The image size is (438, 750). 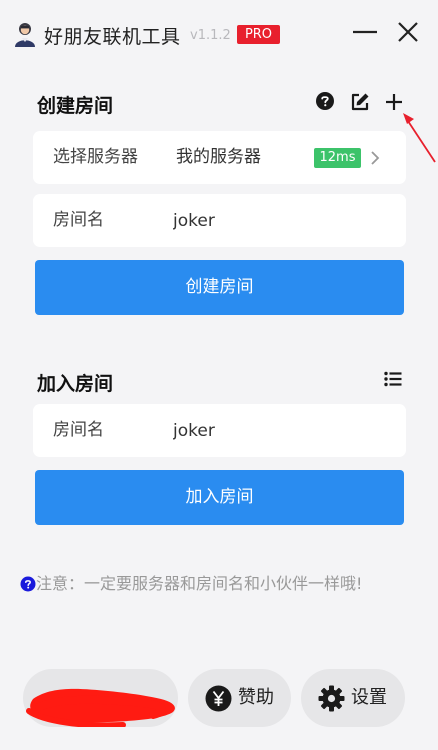 I want to click on server-select-value: 我的服务器, so click(x=218, y=157).